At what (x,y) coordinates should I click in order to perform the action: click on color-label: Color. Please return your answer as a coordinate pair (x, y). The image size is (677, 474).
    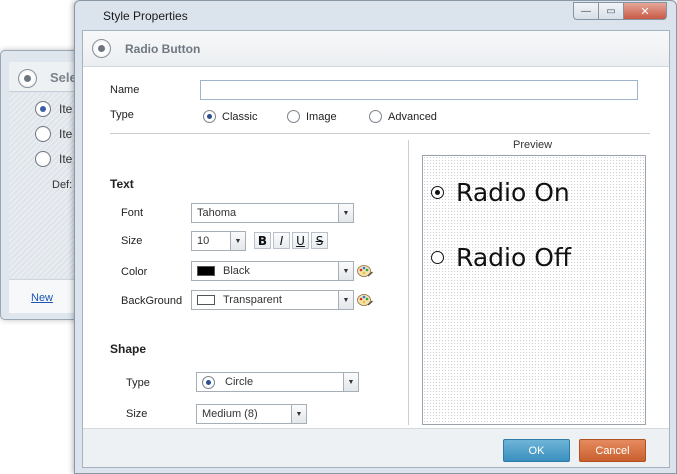
    Looking at the image, I should click on (134, 272).